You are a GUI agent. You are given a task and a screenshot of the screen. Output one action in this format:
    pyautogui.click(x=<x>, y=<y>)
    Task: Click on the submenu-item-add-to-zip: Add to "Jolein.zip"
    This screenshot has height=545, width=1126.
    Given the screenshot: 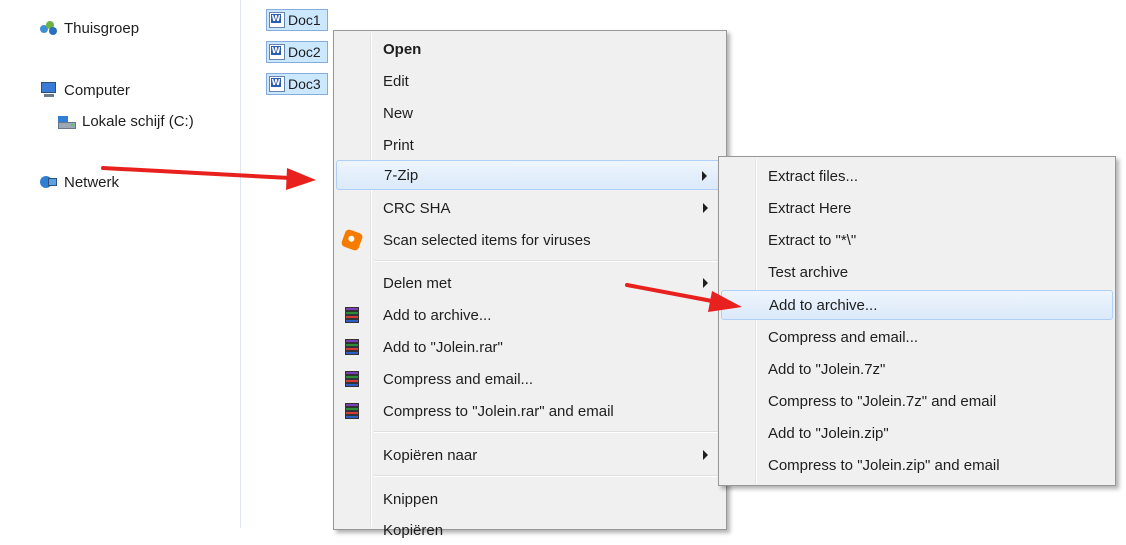 What is the action you would take?
    pyautogui.click(x=917, y=433)
    